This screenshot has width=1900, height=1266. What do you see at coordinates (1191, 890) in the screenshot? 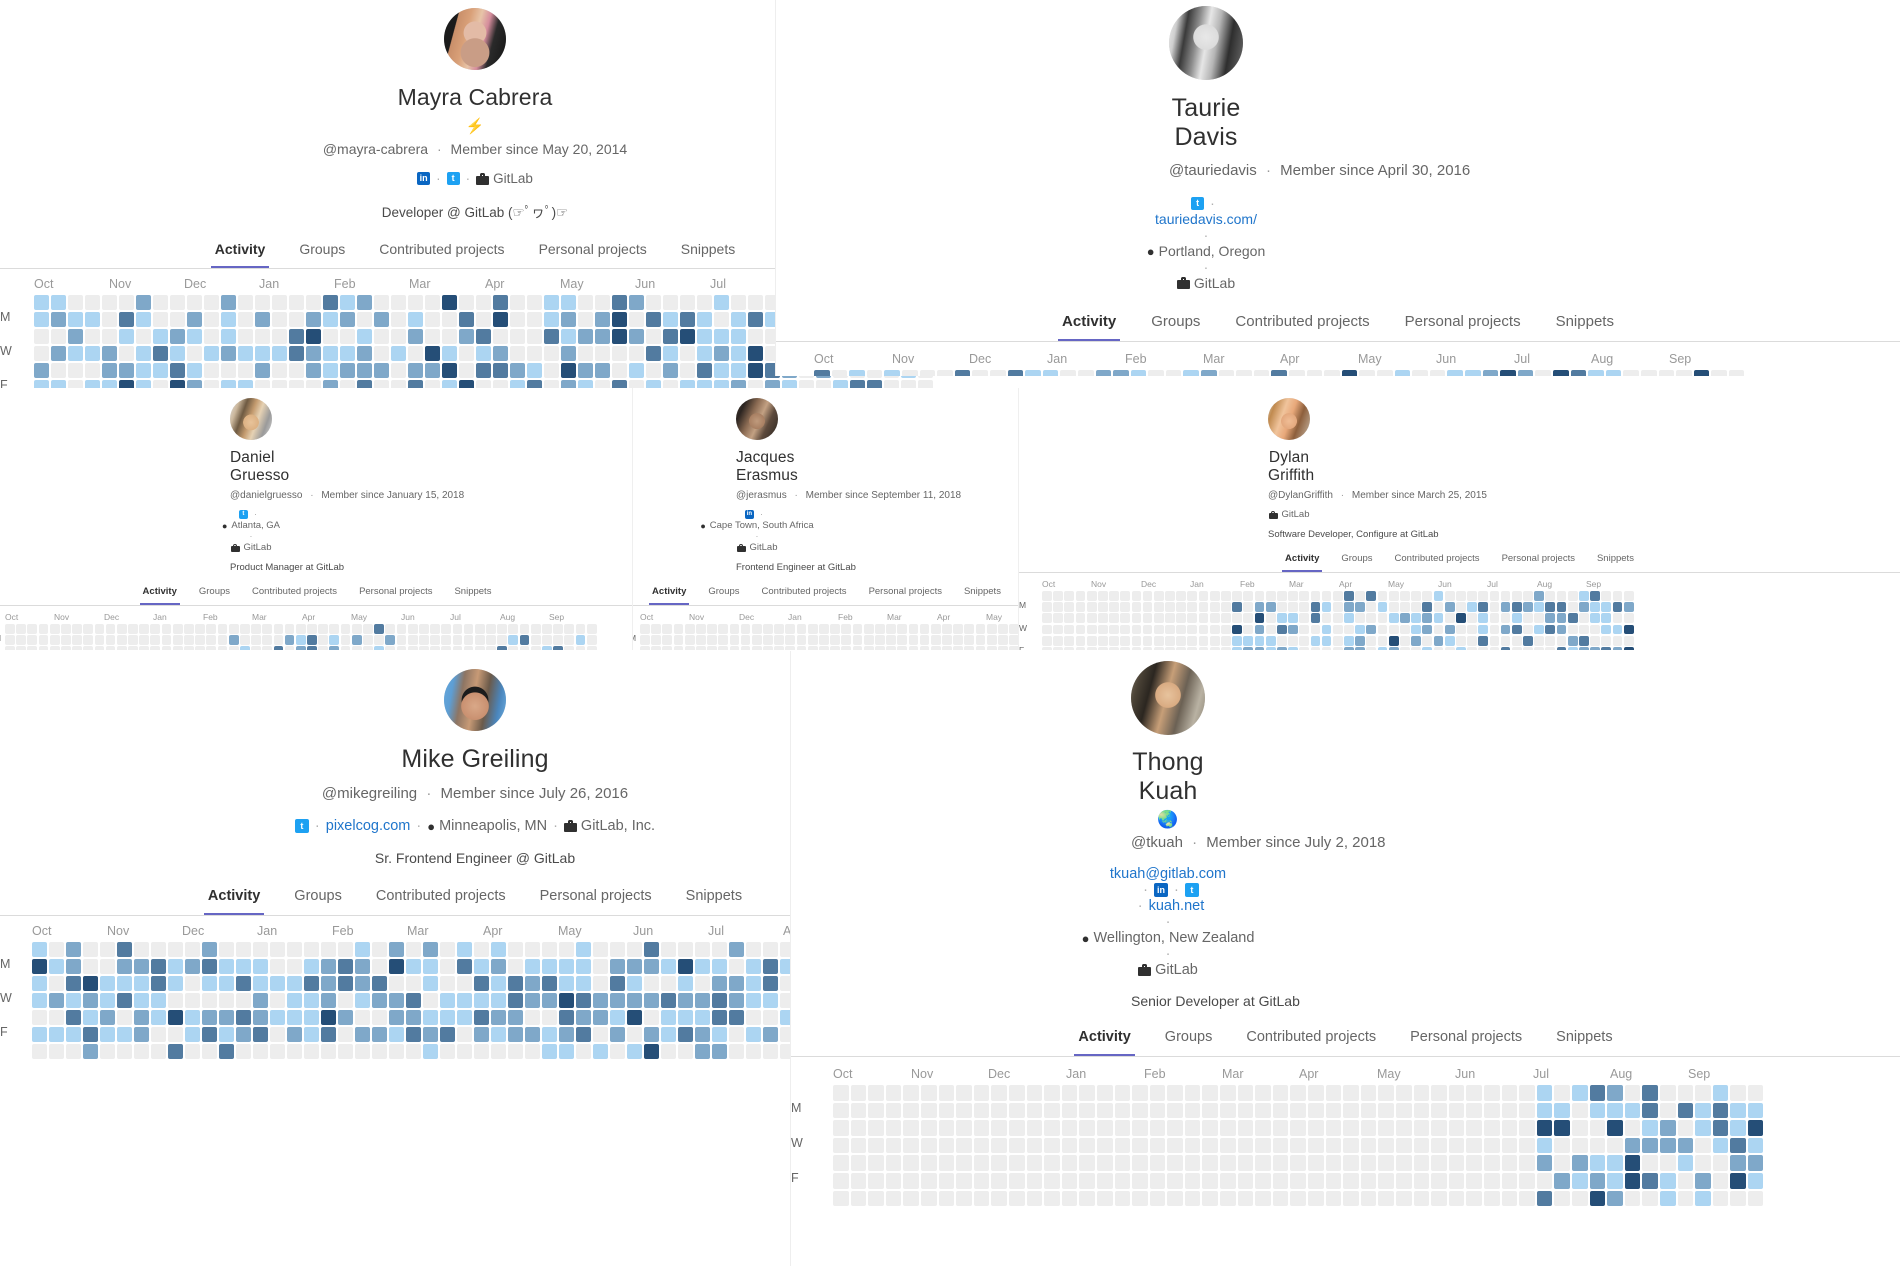
I see `twitter-link: t` at bounding box center [1191, 890].